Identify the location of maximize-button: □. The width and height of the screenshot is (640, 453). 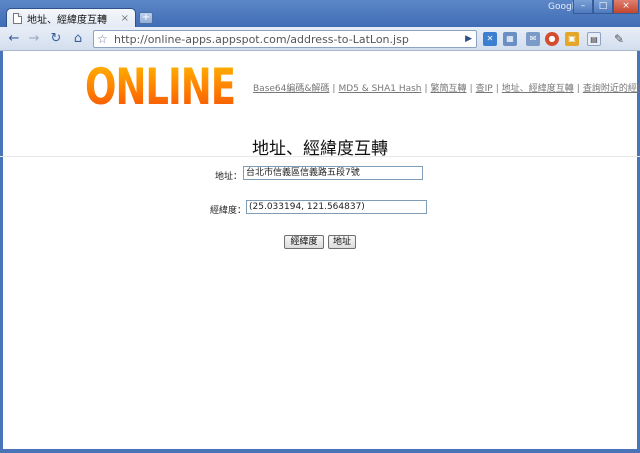
(603, 7).